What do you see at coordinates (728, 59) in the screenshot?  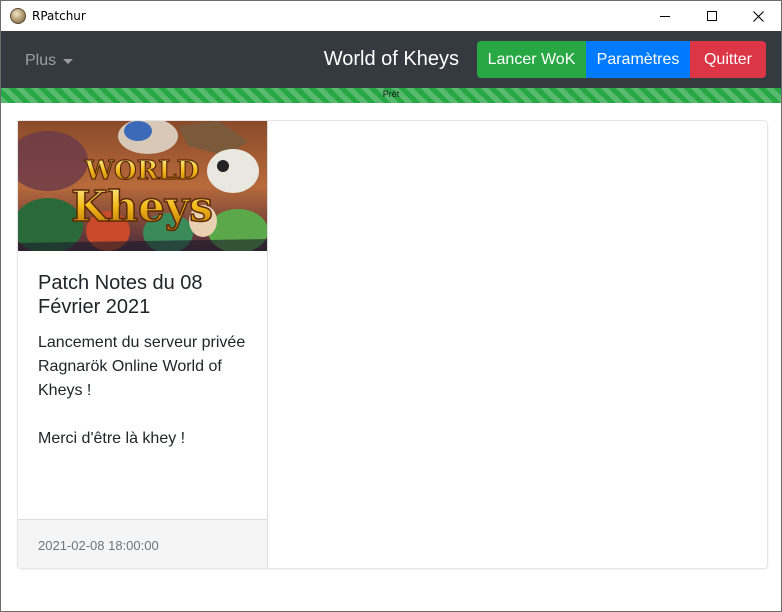 I see `quit-button: Quitter` at bounding box center [728, 59].